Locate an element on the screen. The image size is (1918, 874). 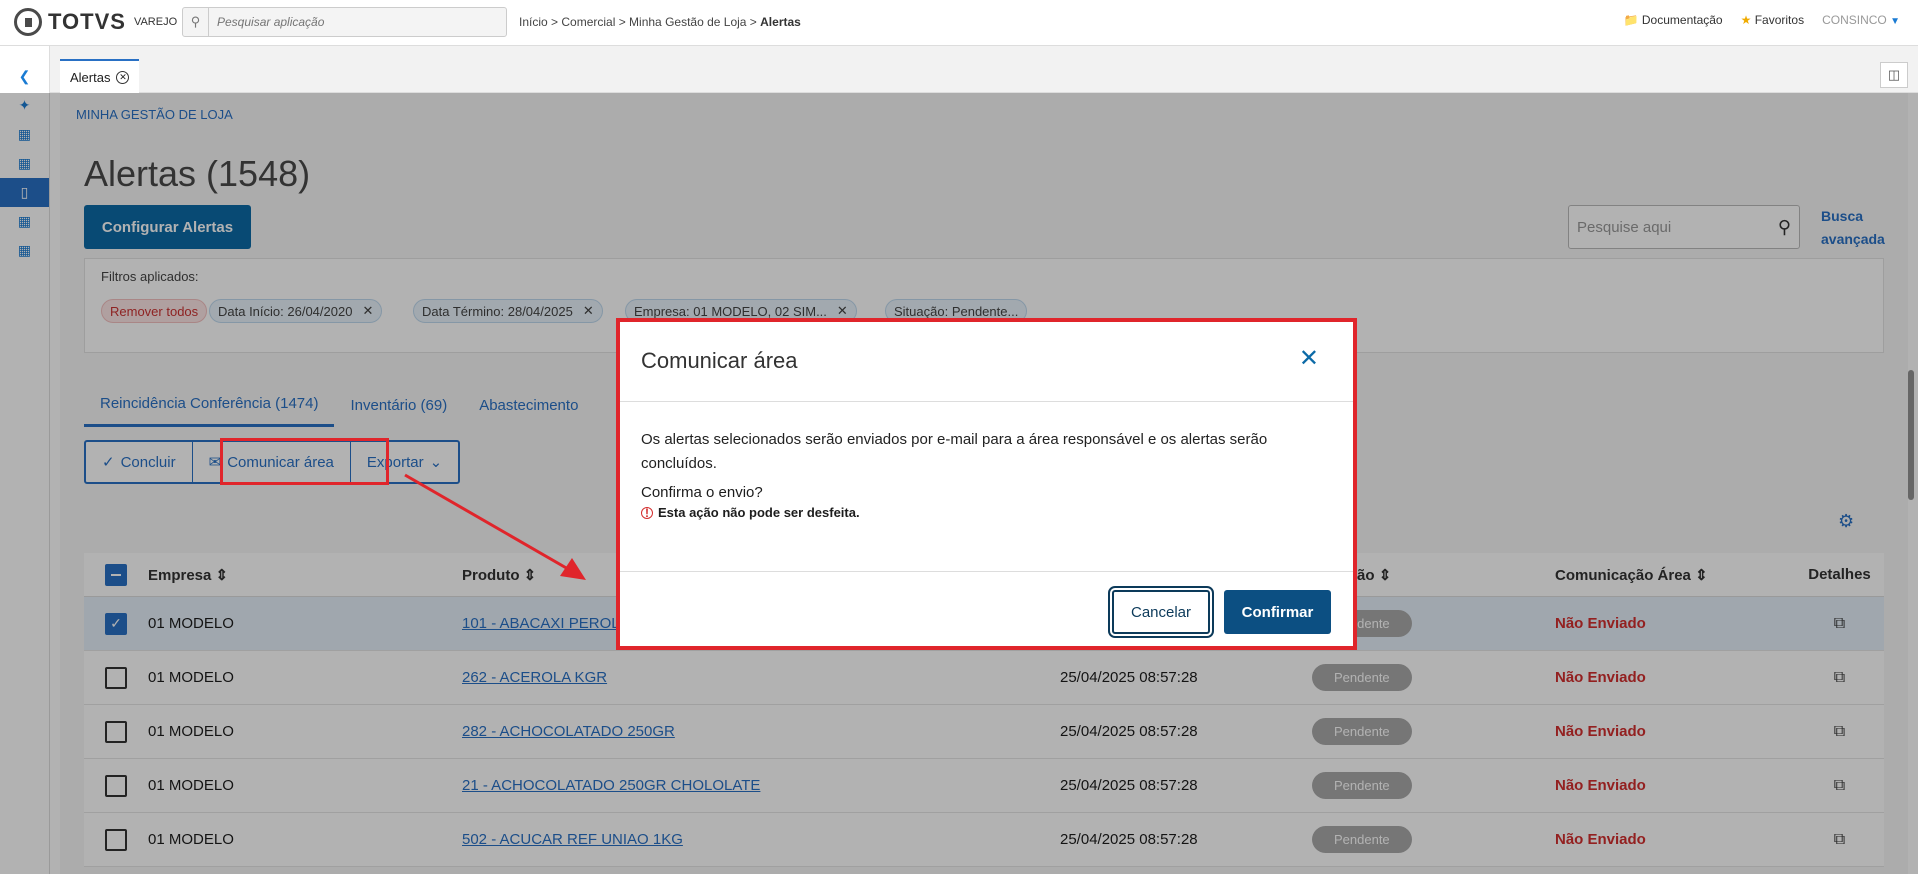
dialog-title: Comunicar área is located at coordinates (719, 360).